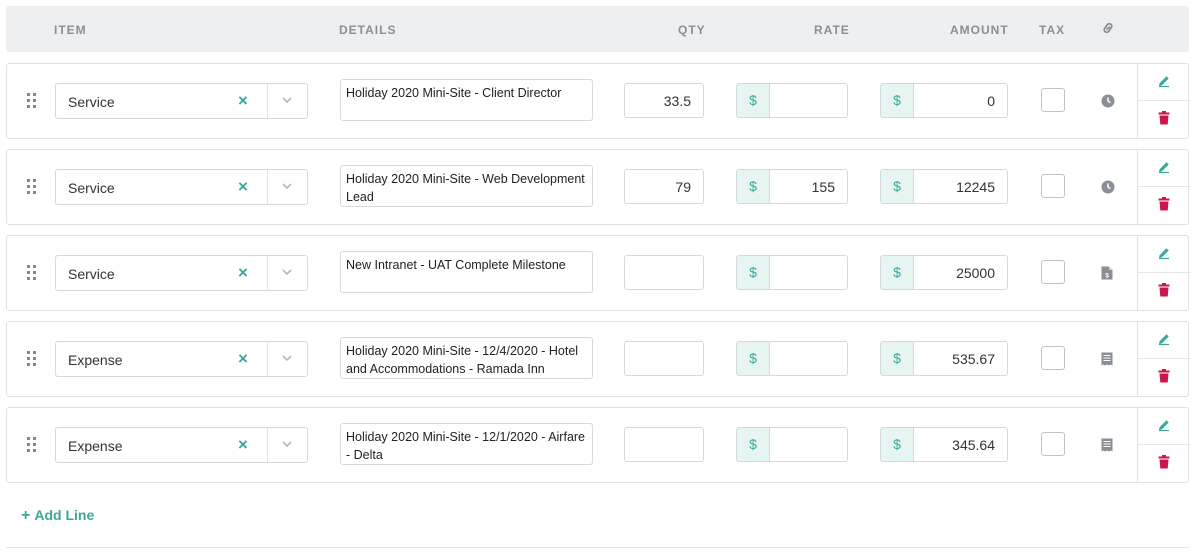 The height and width of the screenshot is (556, 1196). Describe the element at coordinates (597, 29) in the screenshot. I see `table-header: ITEM DETAILS QTY RATE AMOUNT TAX` at that location.